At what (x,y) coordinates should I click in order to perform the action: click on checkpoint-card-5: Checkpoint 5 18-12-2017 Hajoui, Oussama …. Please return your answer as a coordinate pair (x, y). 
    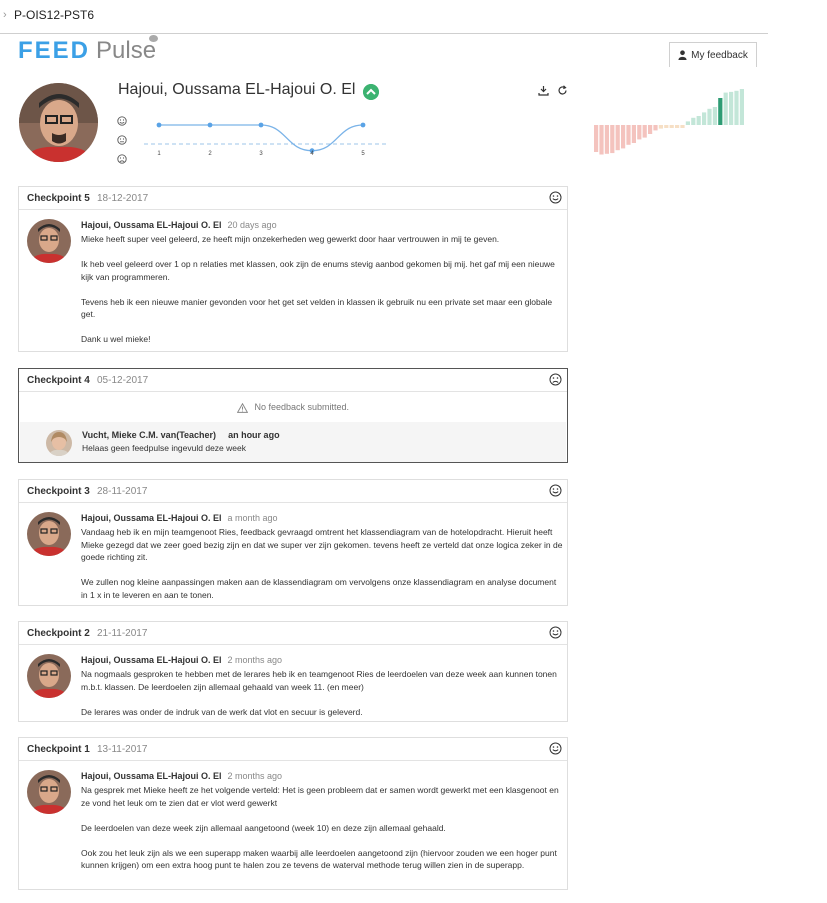
    Looking at the image, I should click on (293, 269).